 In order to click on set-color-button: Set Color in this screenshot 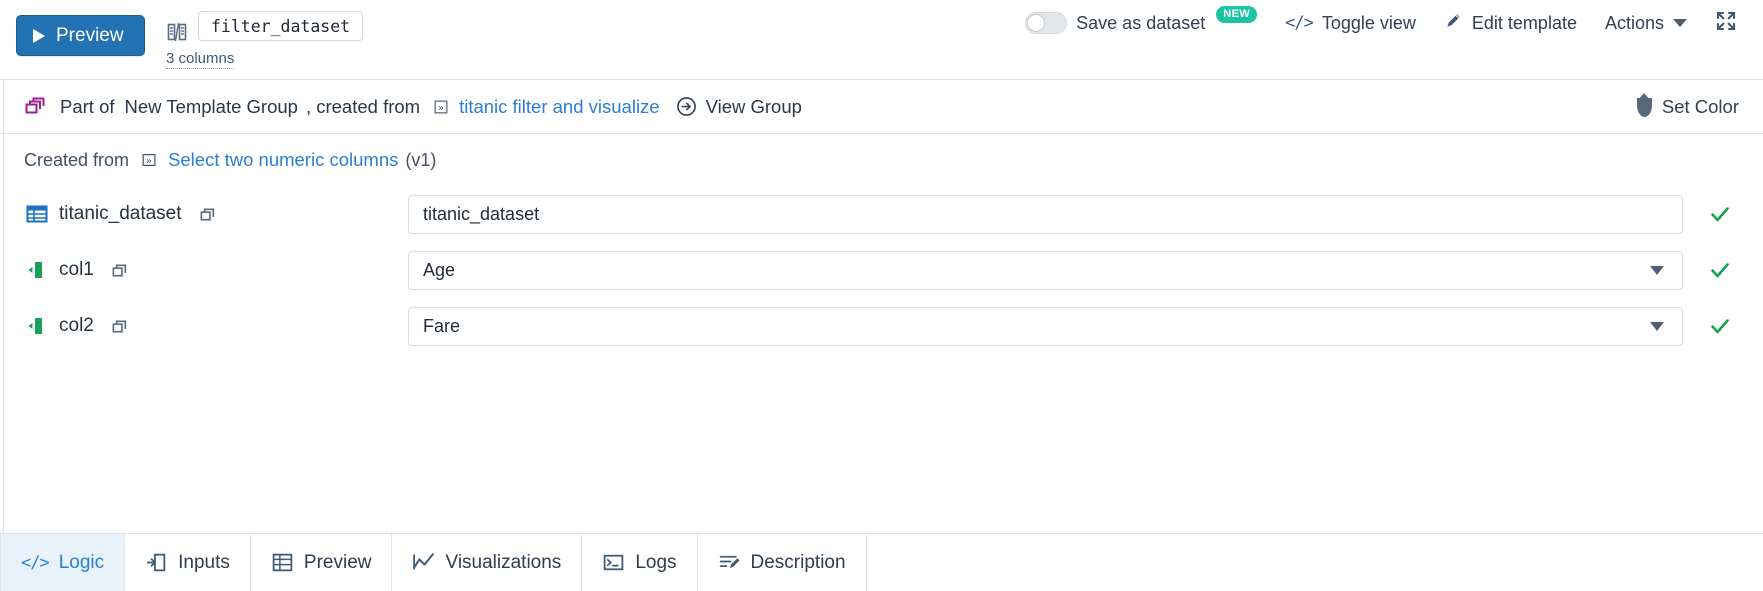, I will do `click(1687, 107)`.